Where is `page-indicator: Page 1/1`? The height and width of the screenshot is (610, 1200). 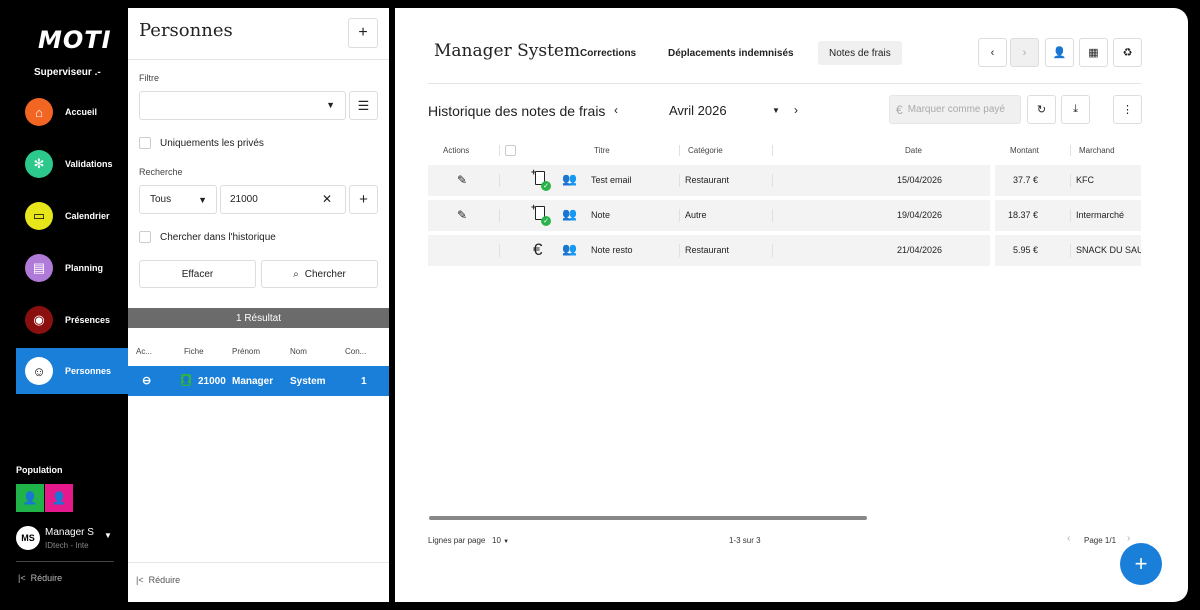 page-indicator: Page 1/1 is located at coordinates (1100, 540).